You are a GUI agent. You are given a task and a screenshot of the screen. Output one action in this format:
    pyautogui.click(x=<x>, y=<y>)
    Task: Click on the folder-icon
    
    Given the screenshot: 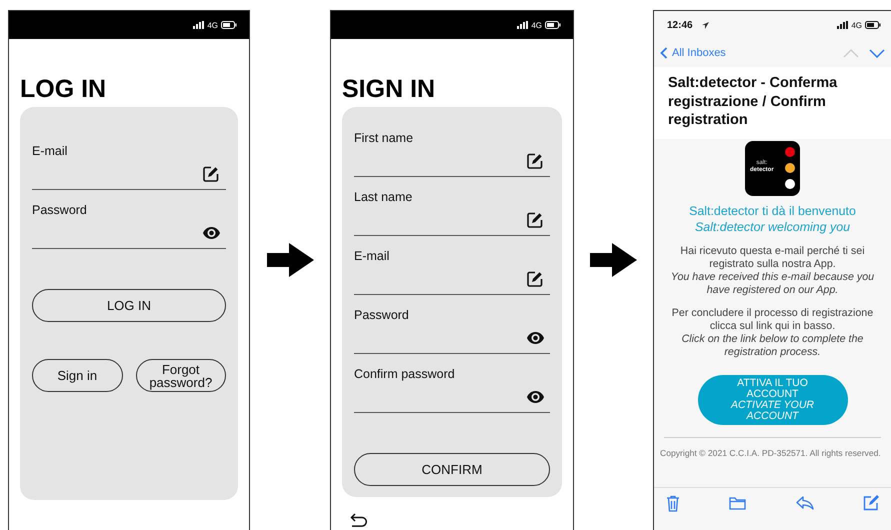 What is the action you would take?
    pyautogui.click(x=737, y=503)
    